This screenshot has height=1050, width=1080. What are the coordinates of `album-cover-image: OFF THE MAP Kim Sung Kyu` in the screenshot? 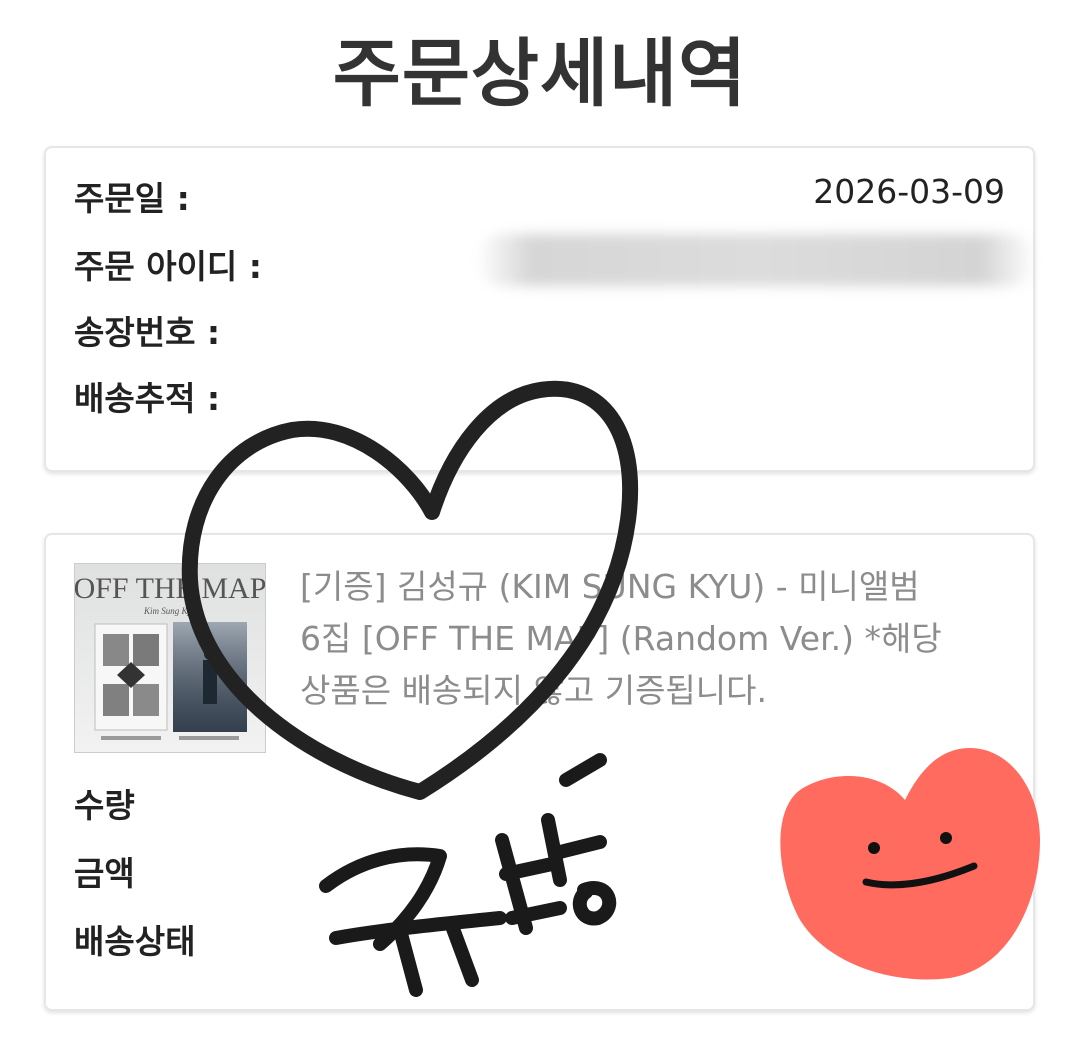 It's located at (170, 658).